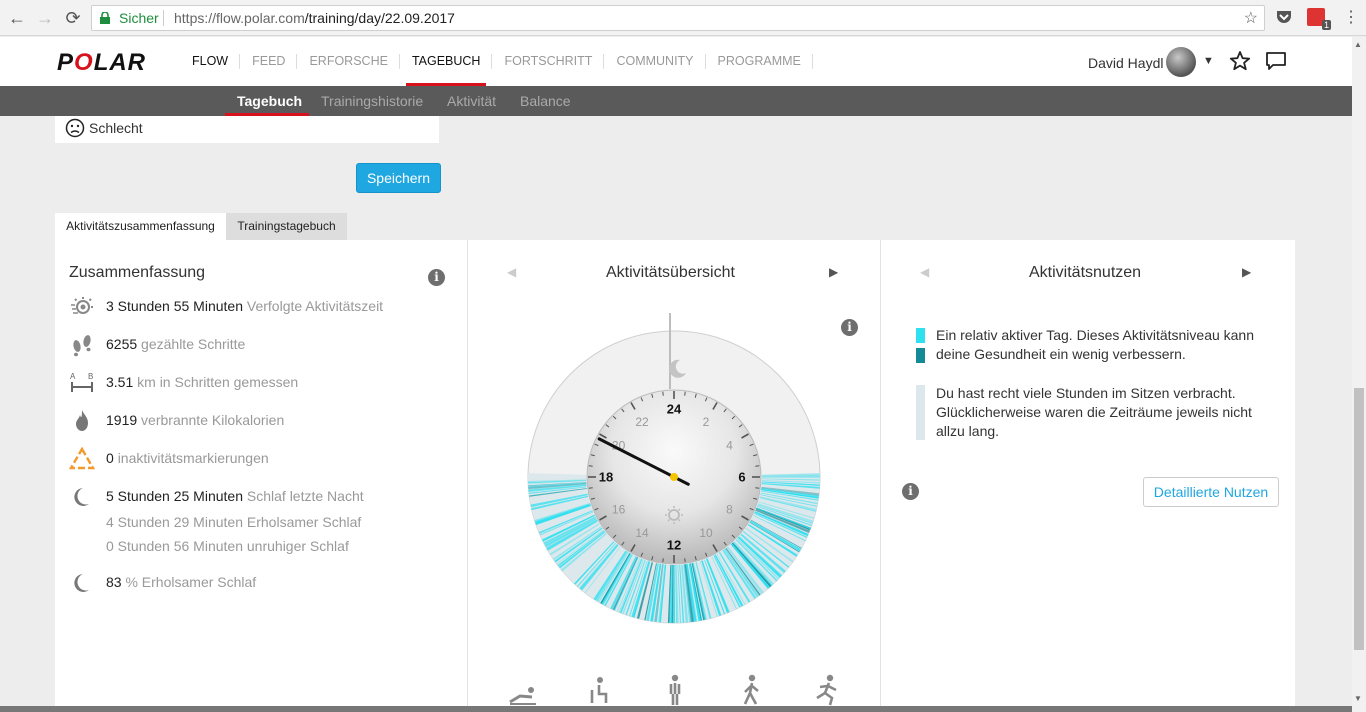  Describe the element at coordinates (82, 420) in the screenshot. I see `flame-icon` at that location.